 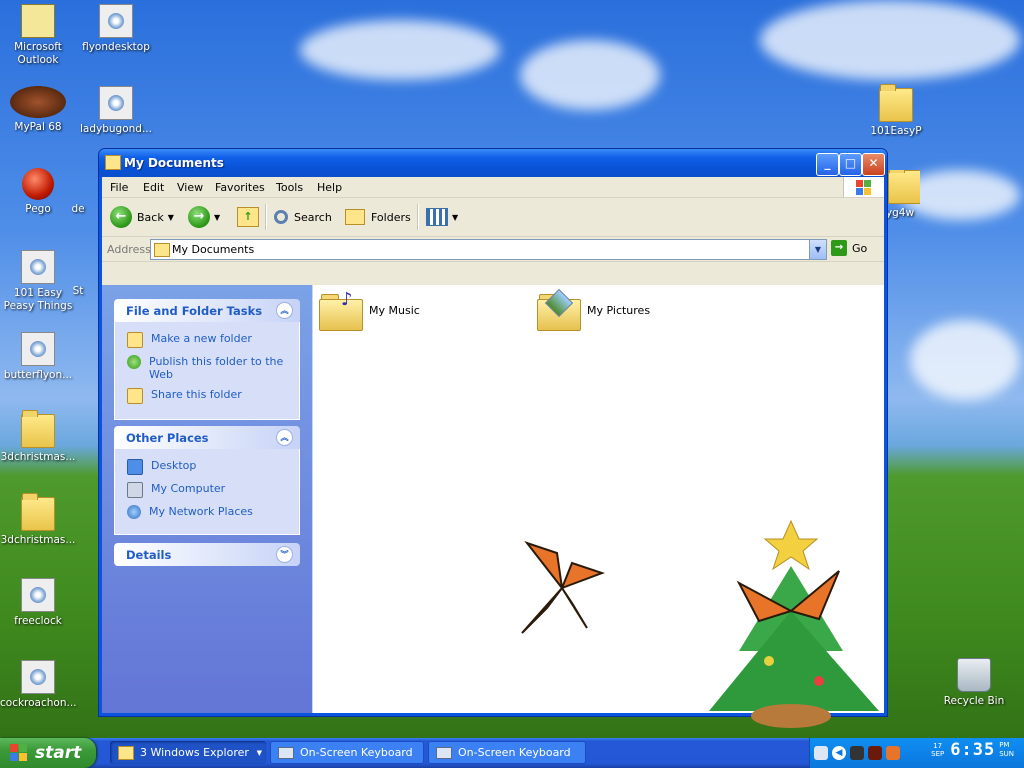 I want to click on search-button: Search, so click(x=303, y=217).